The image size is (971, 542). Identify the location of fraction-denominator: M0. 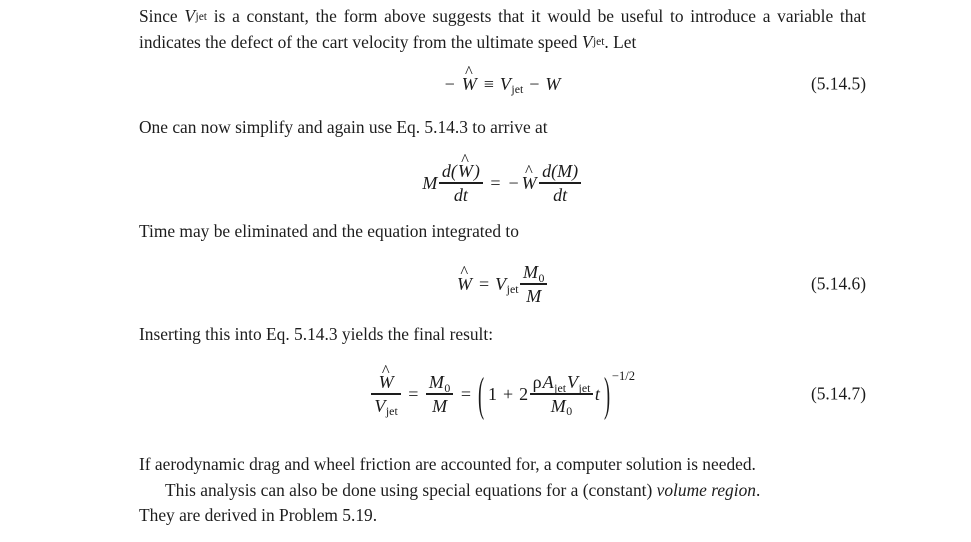
(561, 407).